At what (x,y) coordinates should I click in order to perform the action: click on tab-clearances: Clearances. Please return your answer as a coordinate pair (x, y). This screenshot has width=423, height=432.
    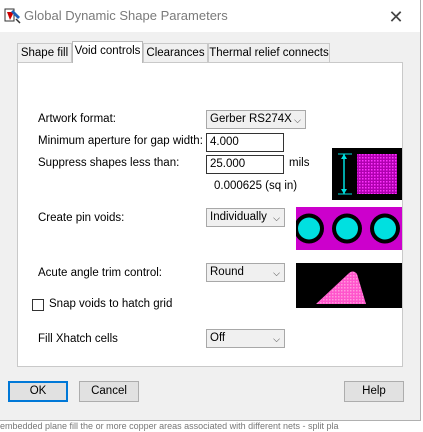
    Looking at the image, I should click on (175, 52).